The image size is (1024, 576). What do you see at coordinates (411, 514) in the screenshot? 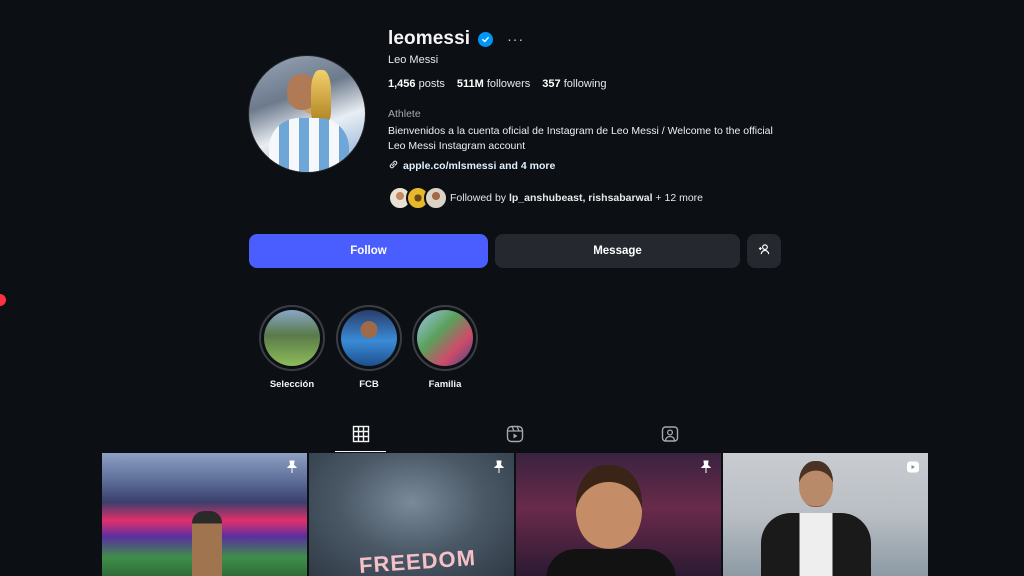
I see `post-thumbnail: FREEDOM` at bounding box center [411, 514].